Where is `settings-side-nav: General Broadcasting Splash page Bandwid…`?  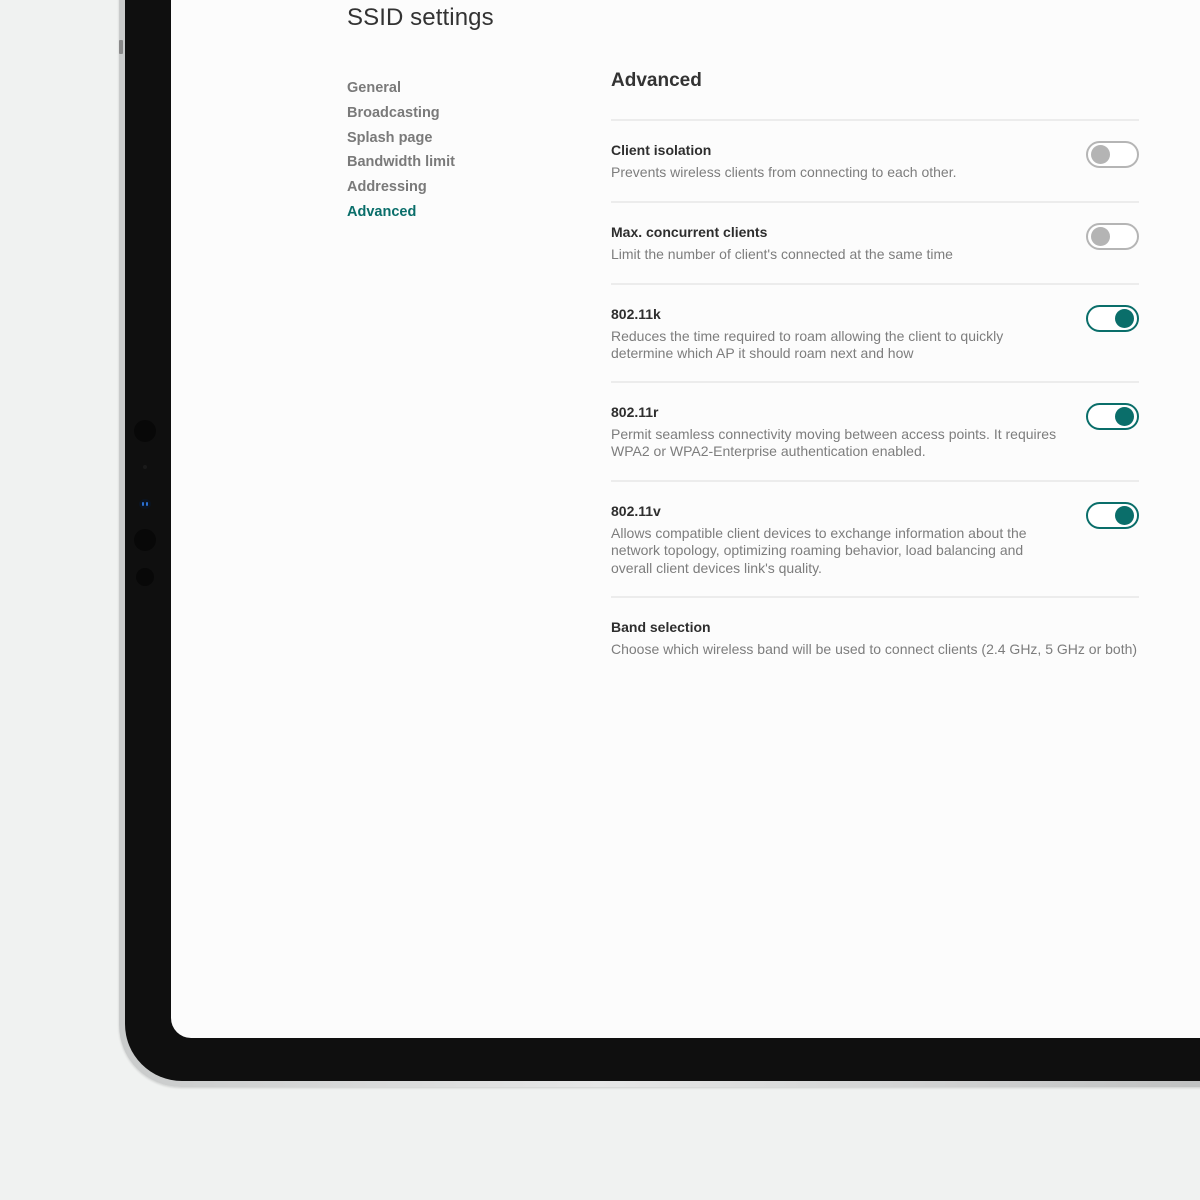
settings-side-nav: General Broadcasting Splash page Bandwid… is located at coordinates (401, 150).